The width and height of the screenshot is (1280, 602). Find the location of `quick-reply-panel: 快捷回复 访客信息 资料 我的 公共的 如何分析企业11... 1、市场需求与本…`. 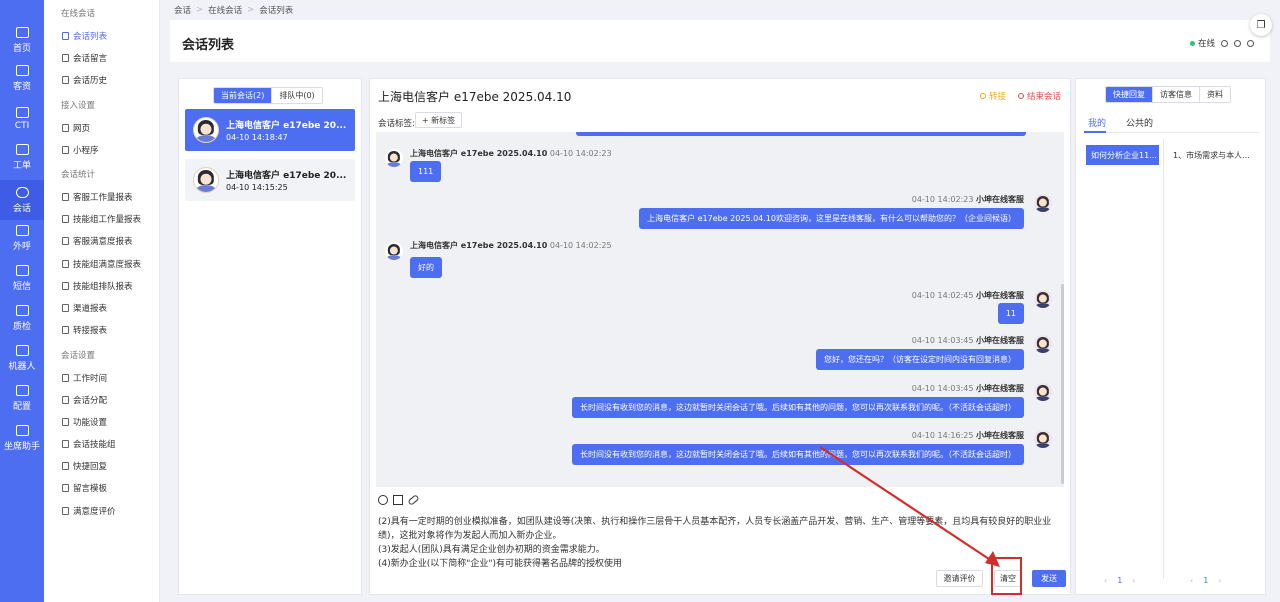

quick-reply-panel: 快捷回复 访客信息 资料 我的 公共的 如何分析企业11... 1、市场需求与本… is located at coordinates (1170, 336).